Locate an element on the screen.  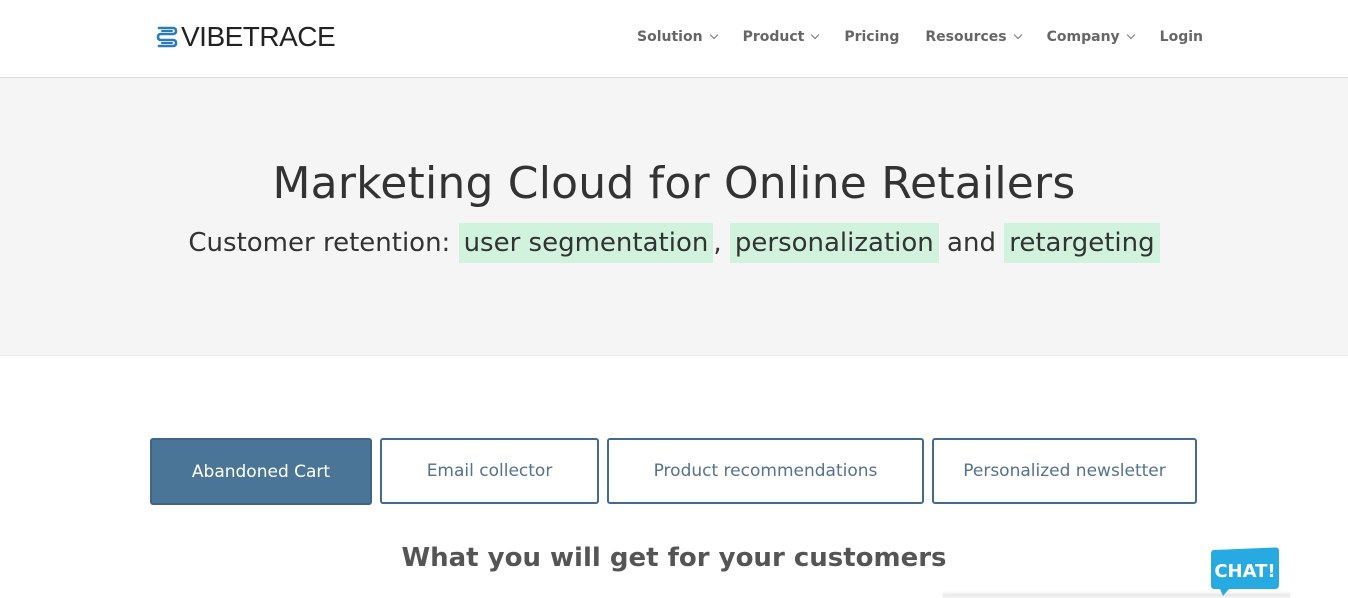
chat-label: CHAT! is located at coordinates (1244, 571).